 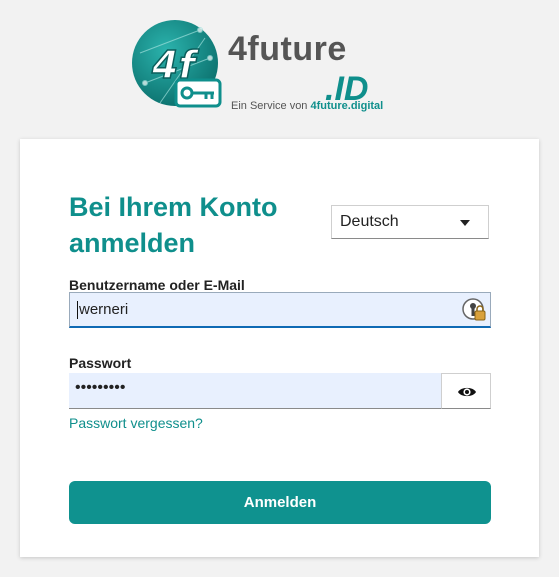 I want to click on tagline-prefix: Ein Service von, so click(x=269, y=106).